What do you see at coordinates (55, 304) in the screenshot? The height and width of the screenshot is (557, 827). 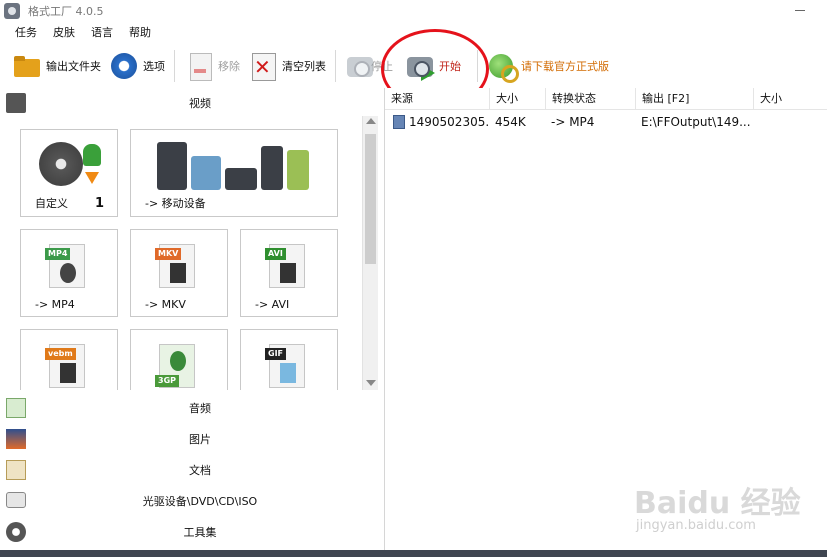 I see `tile-label: -> MP4` at bounding box center [55, 304].